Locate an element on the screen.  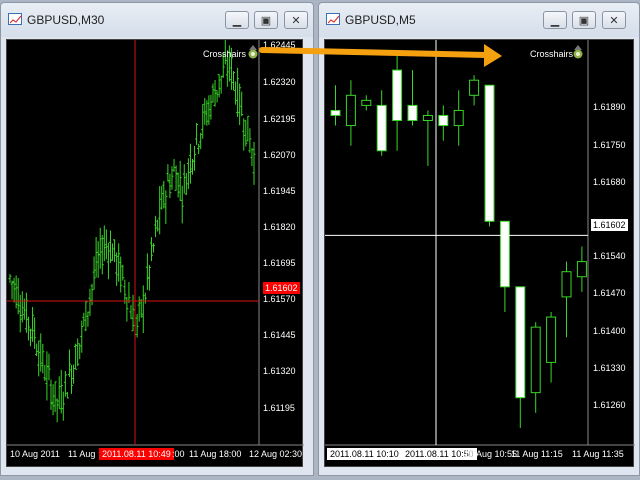
price-label: 1.62445 is located at coordinates (279, 45).